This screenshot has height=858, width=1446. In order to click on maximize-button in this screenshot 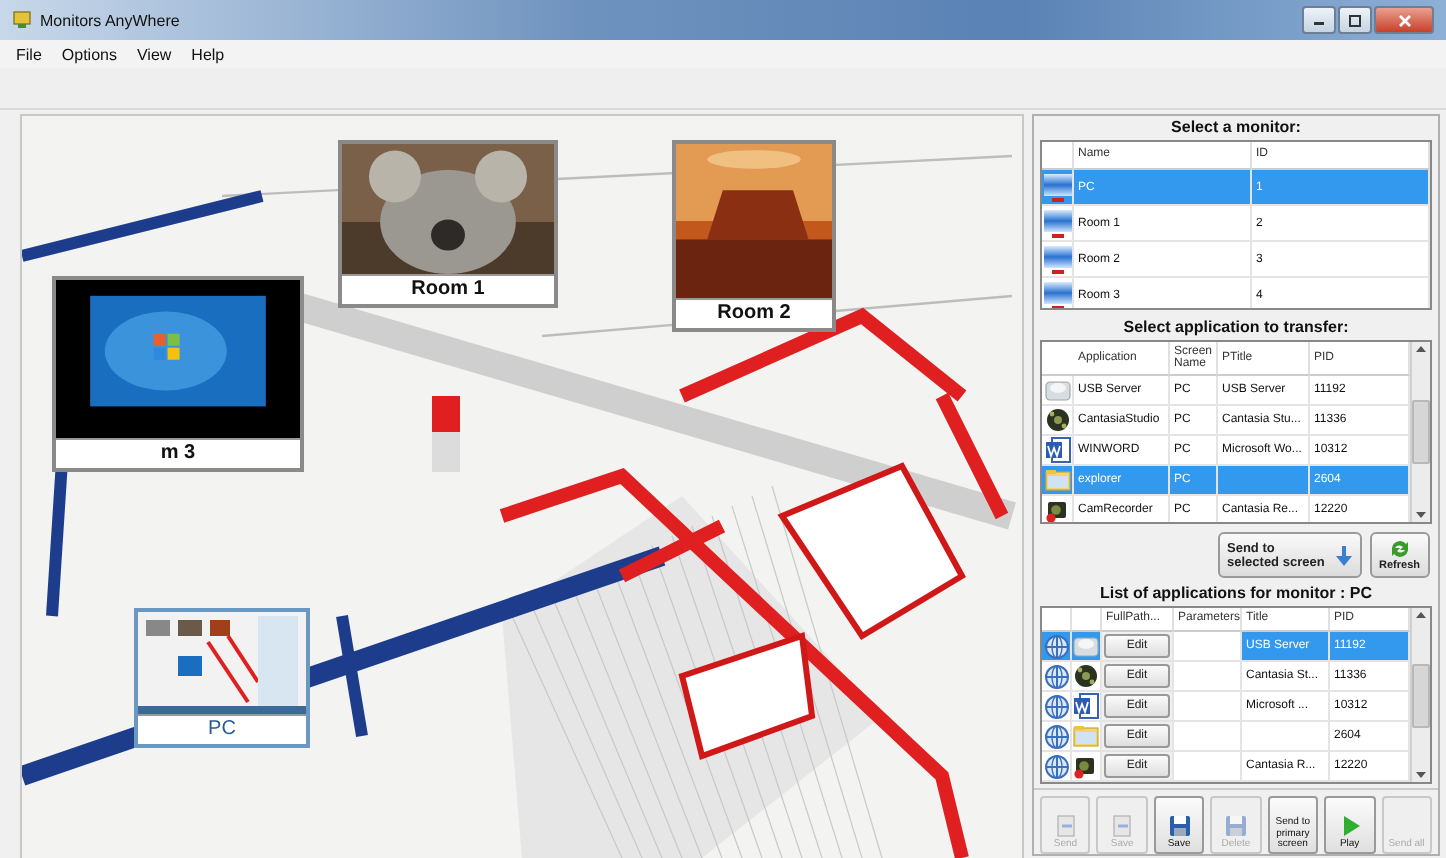, I will do `click(1355, 20)`.